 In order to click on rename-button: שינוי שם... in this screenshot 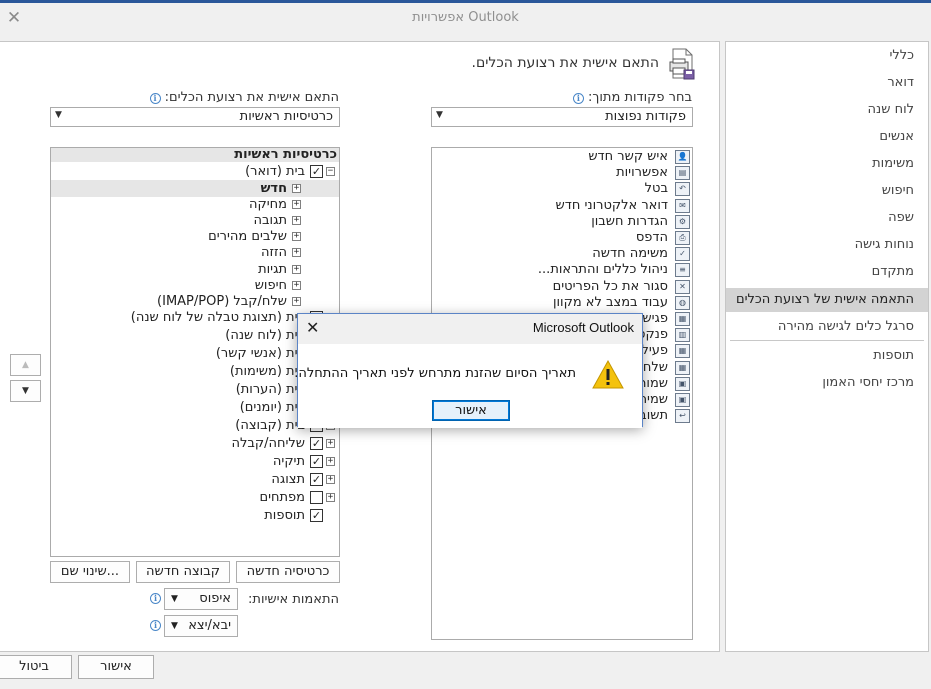, I will do `click(90, 572)`.